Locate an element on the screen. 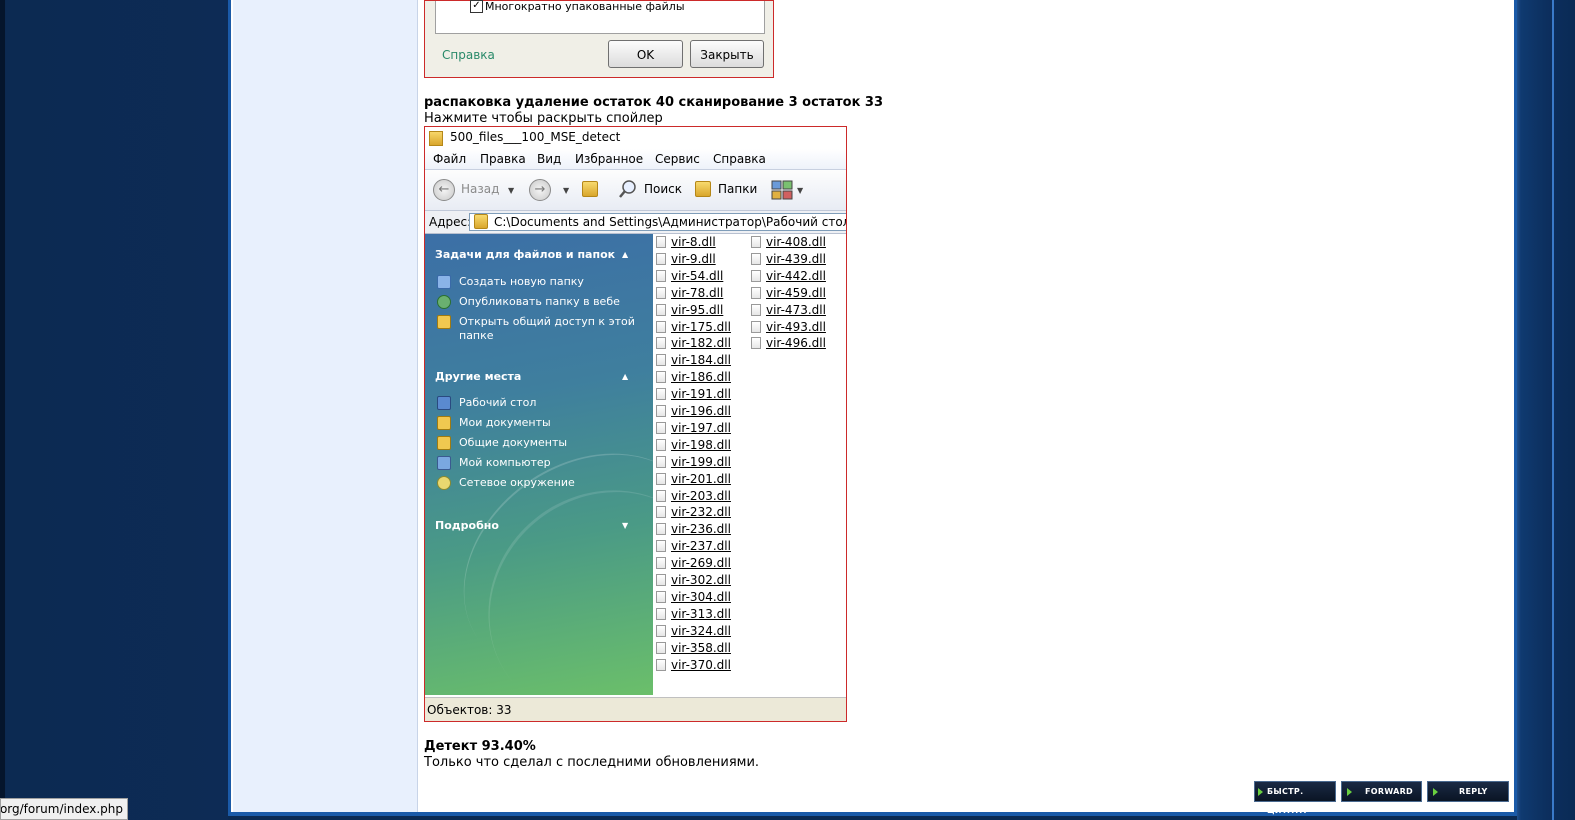 This screenshot has width=1575, height=820. task-share-folder: Открыть общий доступ к этой папке is located at coordinates (547, 328).